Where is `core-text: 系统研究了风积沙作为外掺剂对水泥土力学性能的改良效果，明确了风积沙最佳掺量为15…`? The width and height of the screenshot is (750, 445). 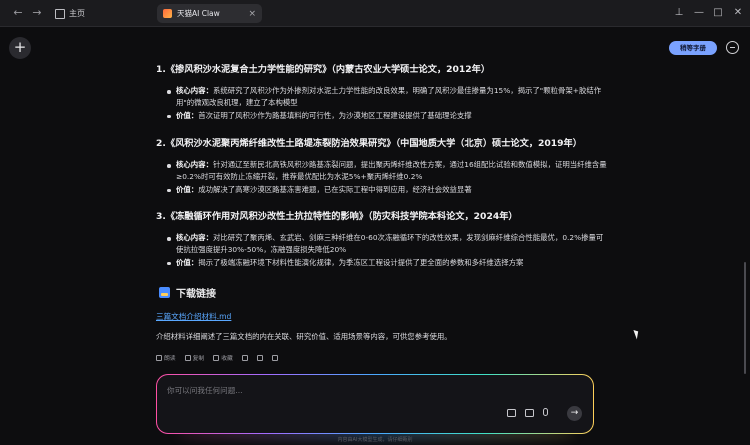
core-text: 系统研究了风积沙作为外掺剂对水泥土力学性能的改良效果，明确了风积沙最佳掺量为15… is located at coordinates (389, 97).